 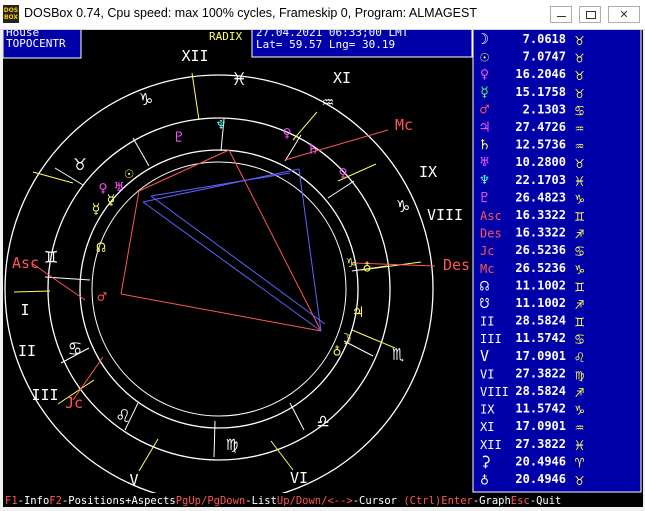 I want to click on svg-text: IX, so click(x=428, y=172).